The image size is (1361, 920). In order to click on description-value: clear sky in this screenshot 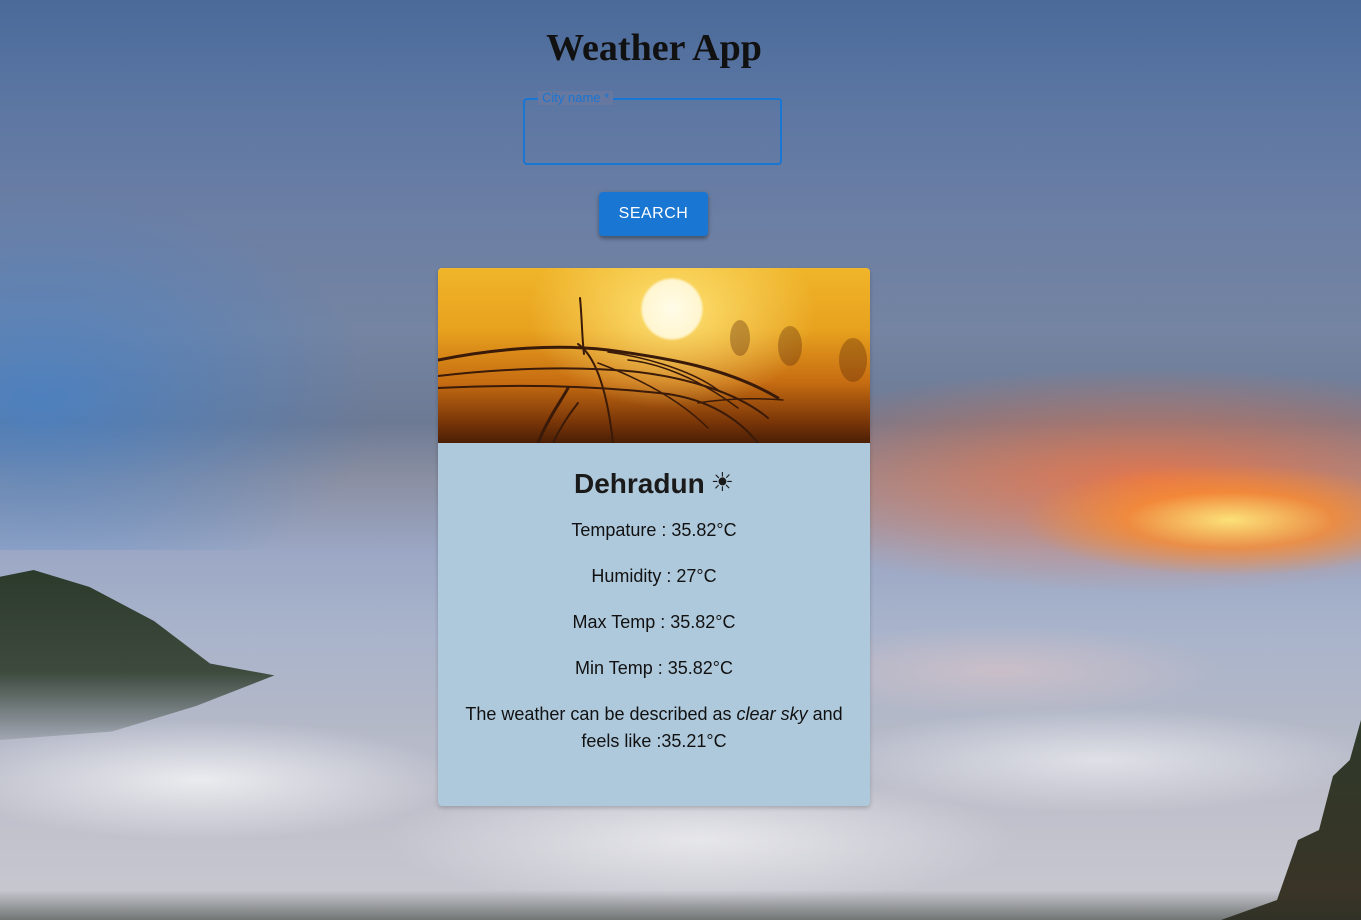, I will do `click(772, 714)`.